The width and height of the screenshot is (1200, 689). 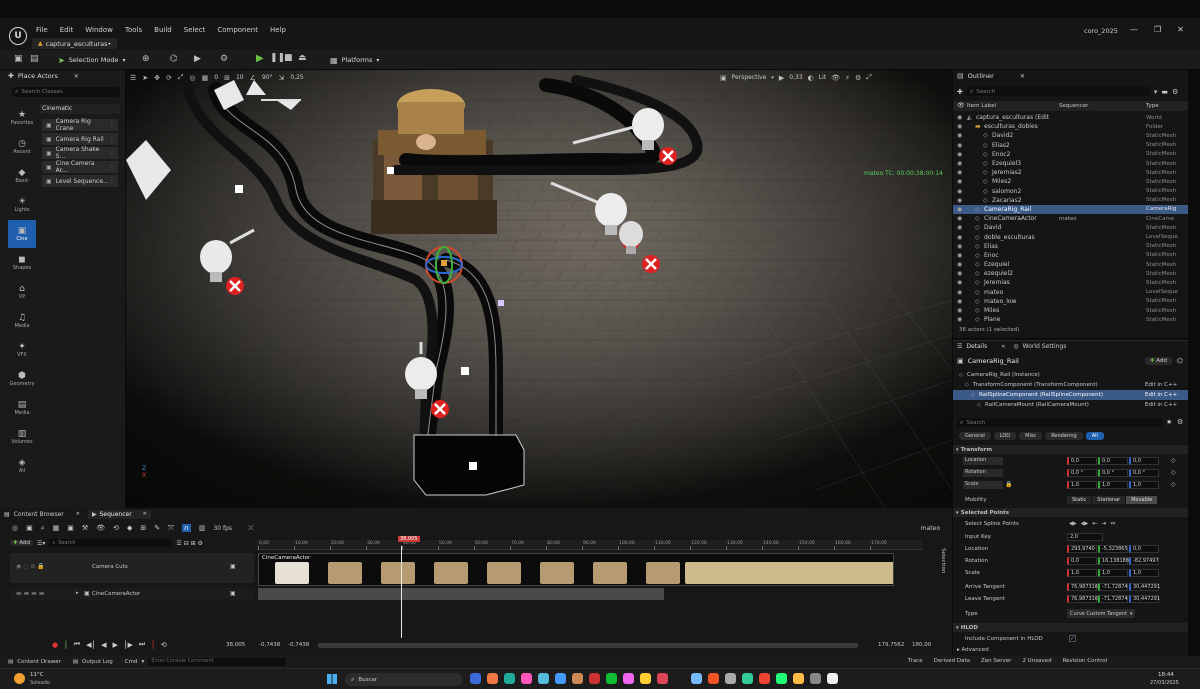 What do you see at coordinates (22, 408) in the screenshot?
I see `category-media: ▤ Media` at bounding box center [22, 408].